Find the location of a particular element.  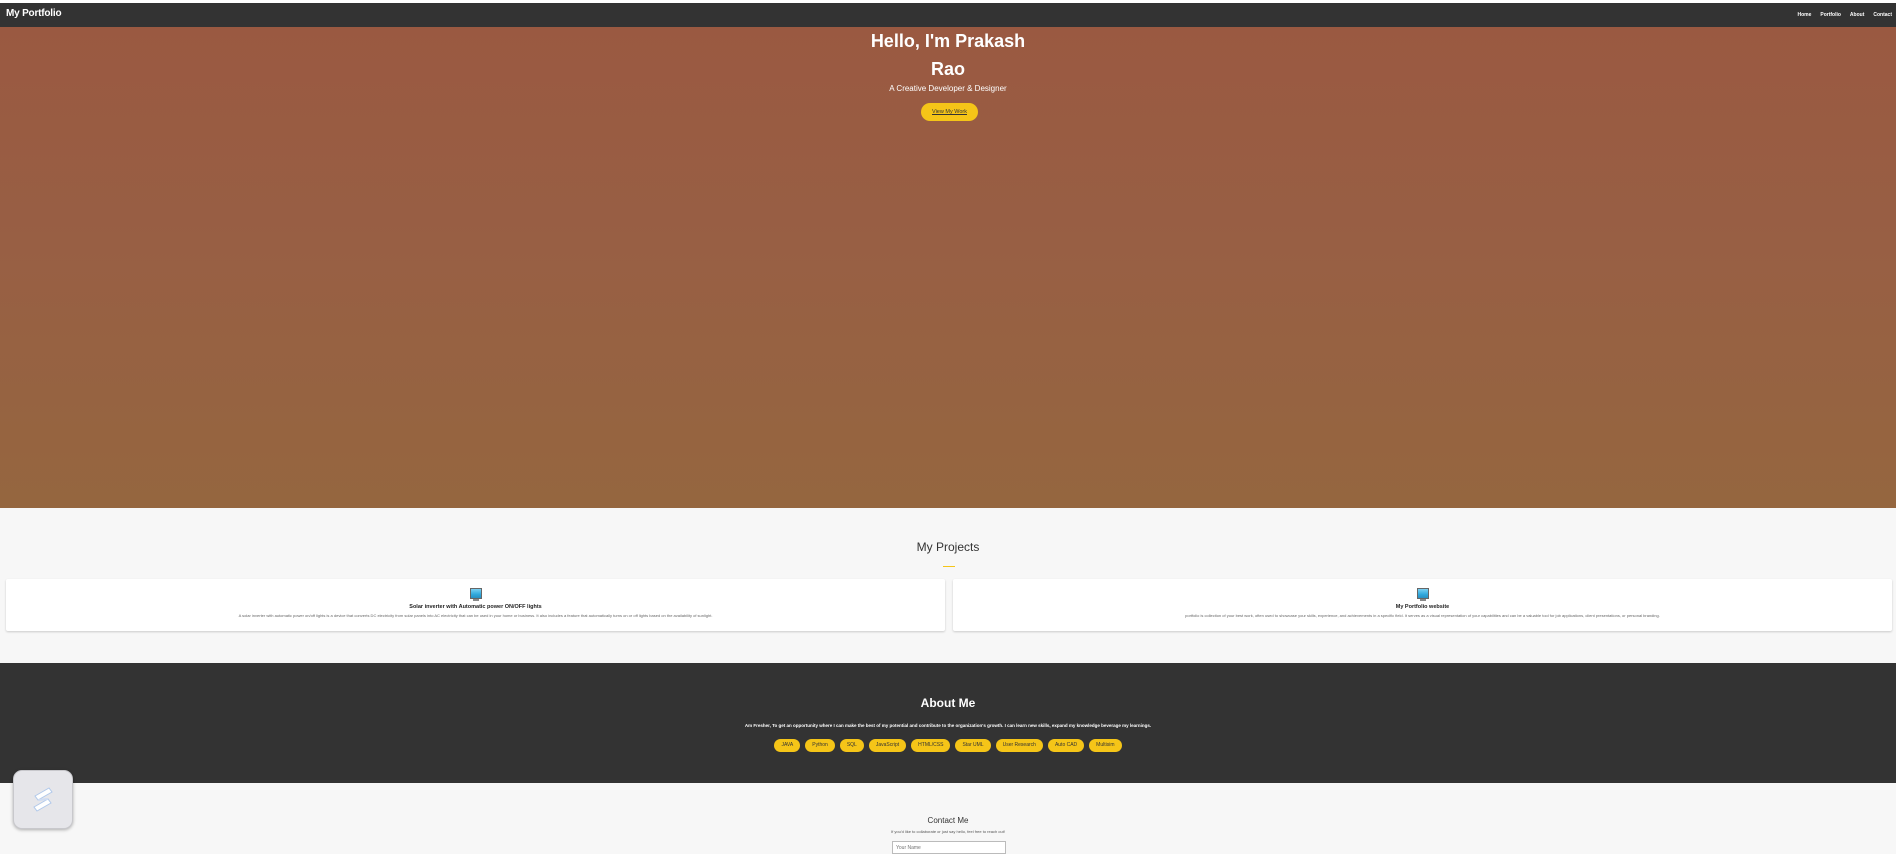

about-title: About Me is located at coordinates (948, 703).